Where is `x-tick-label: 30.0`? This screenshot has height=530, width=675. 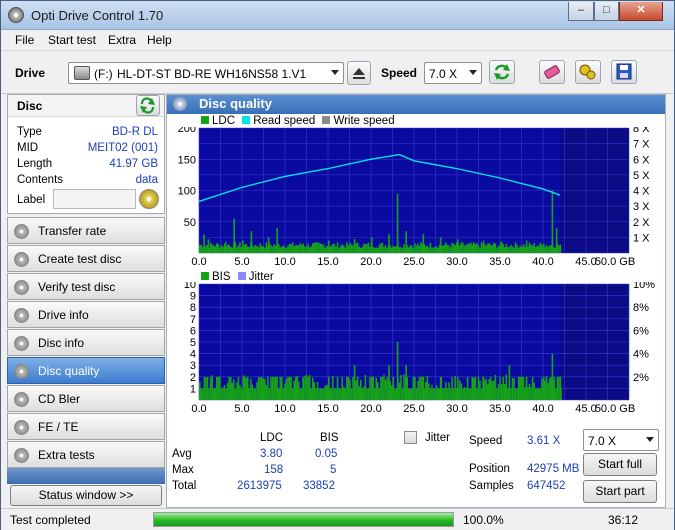 x-tick-label: 30.0 is located at coordinates (456, 262).